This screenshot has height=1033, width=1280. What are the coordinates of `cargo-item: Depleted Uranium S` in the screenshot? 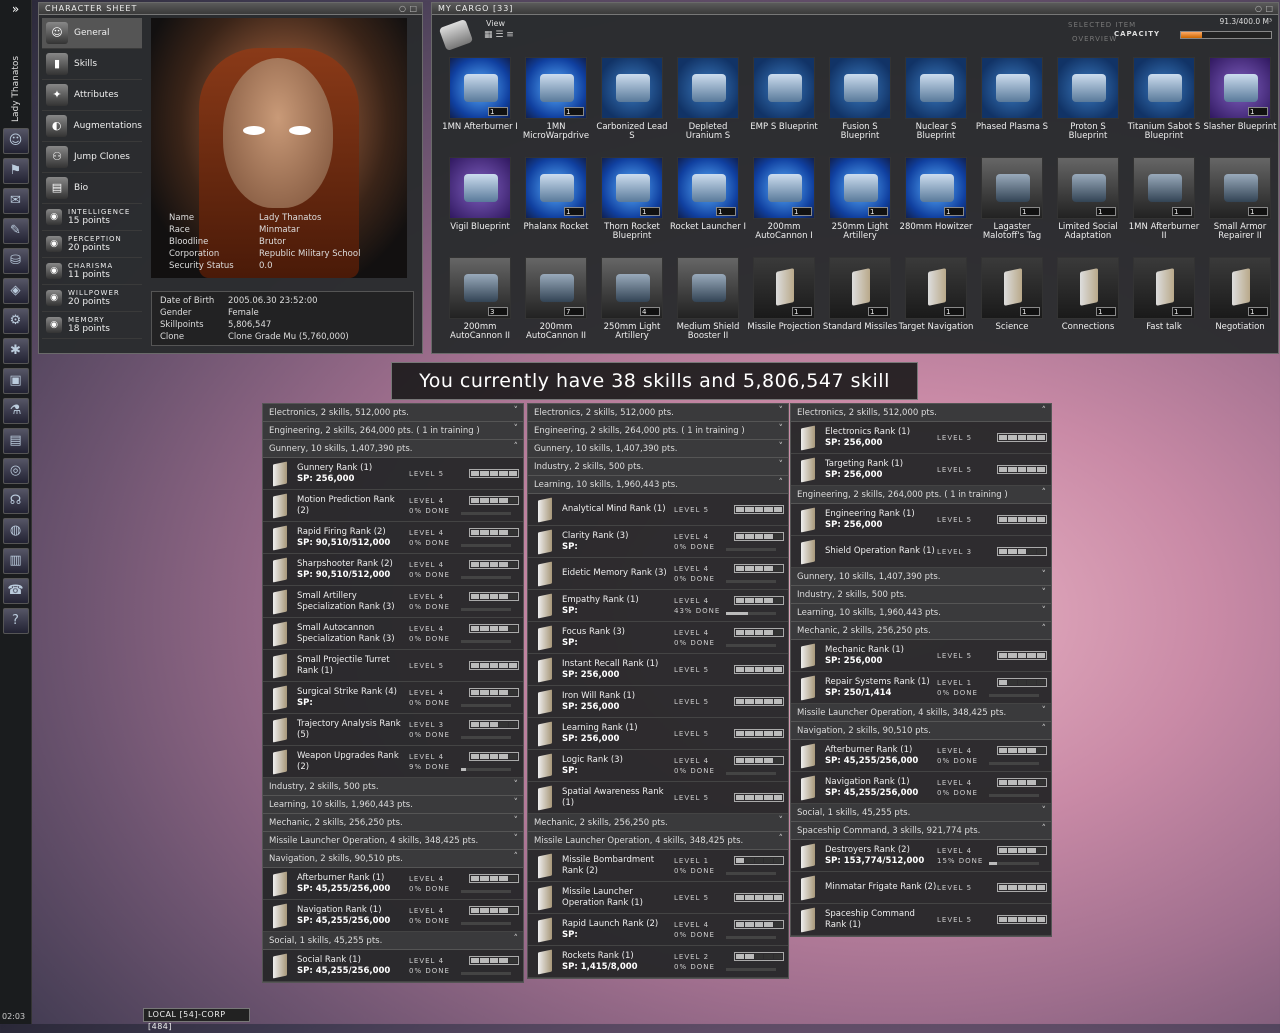 It's located at (708, 107).